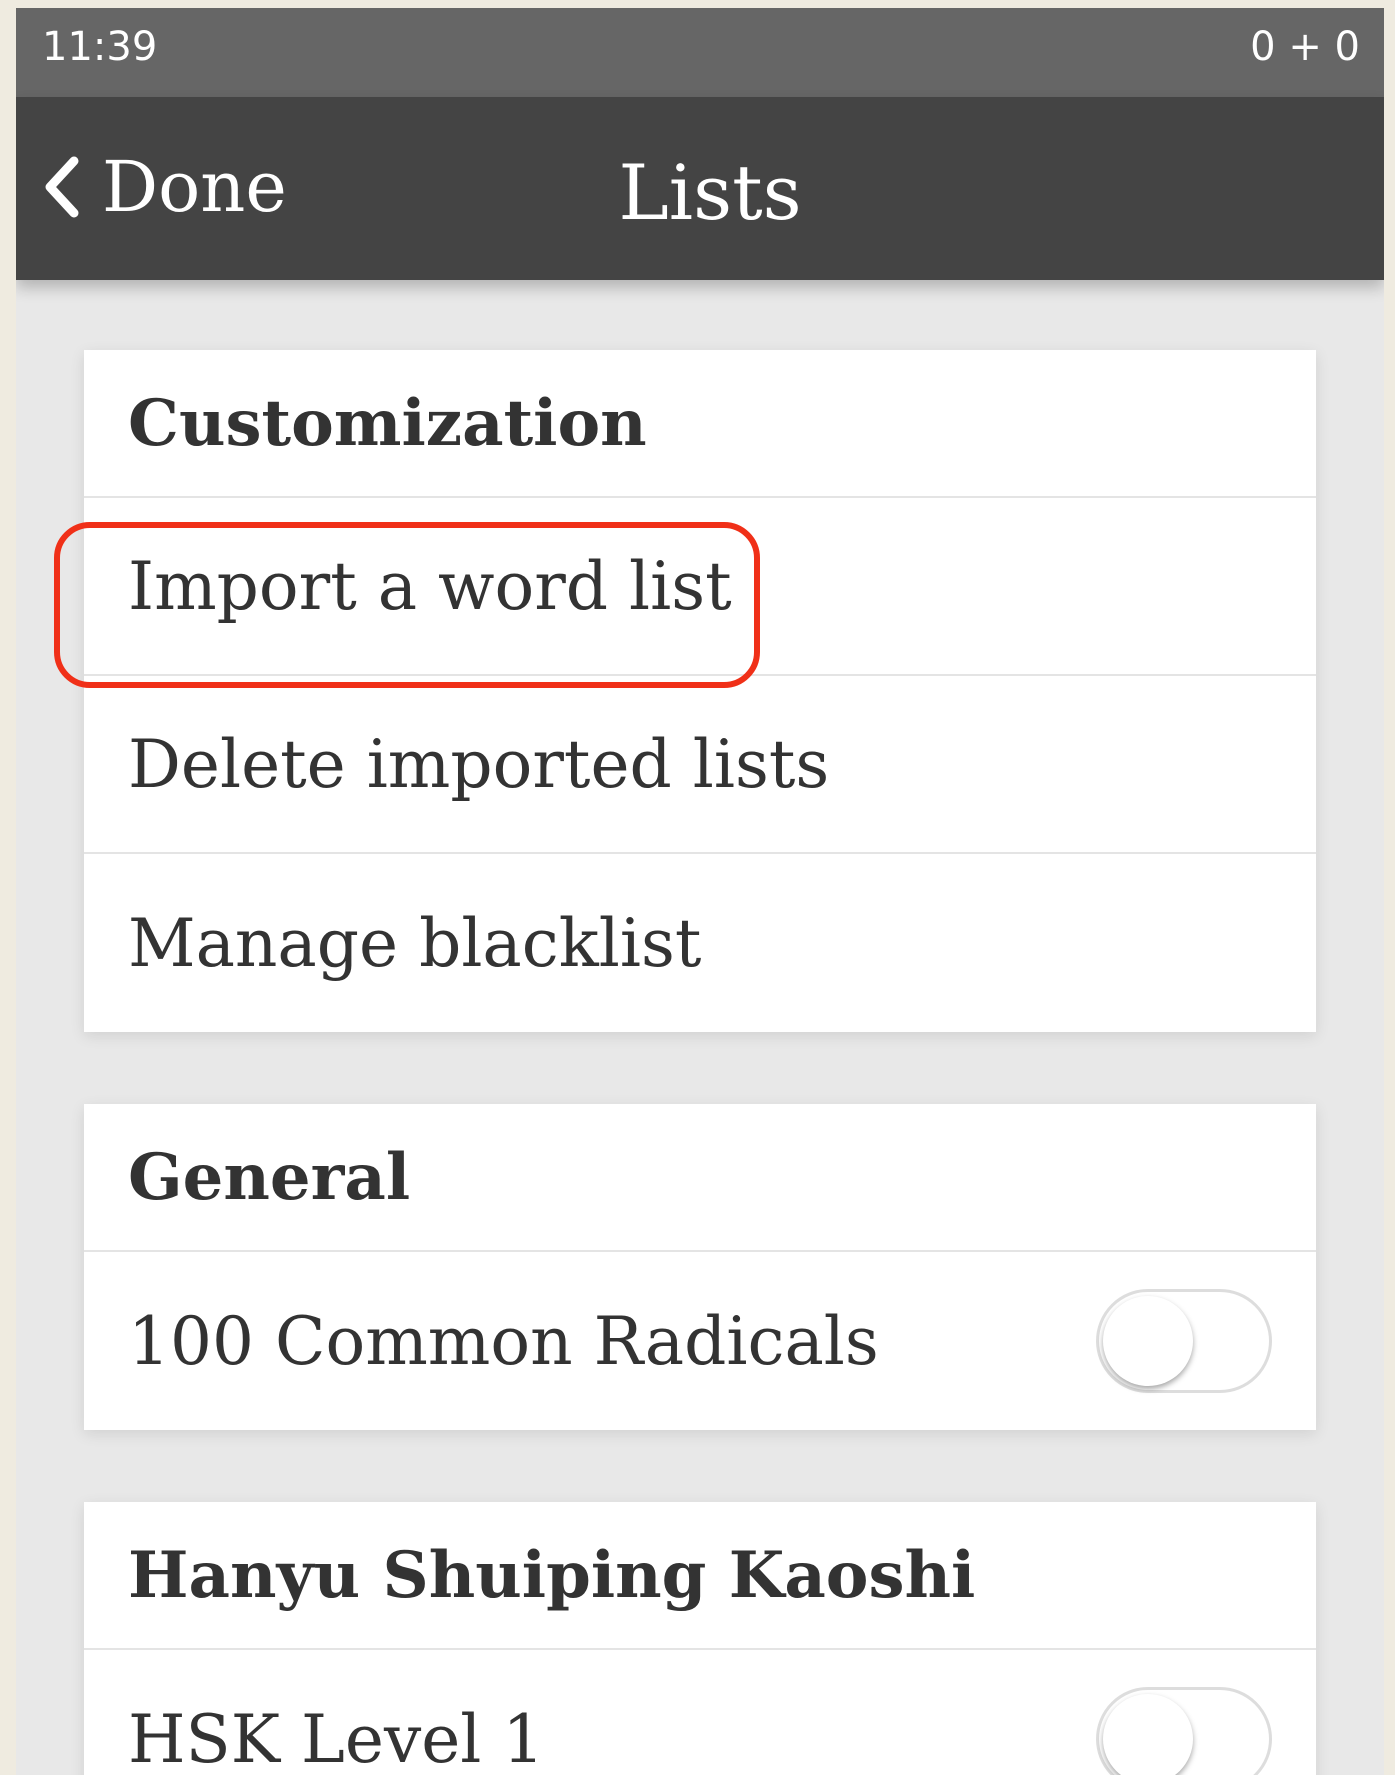 The image size is (1395, 1775). What do you see at coordinates (700, 1712) in the screenshot?
I see `list-item-hsk-level-1: HSK Level 1` at bounding box center [700, 1712].